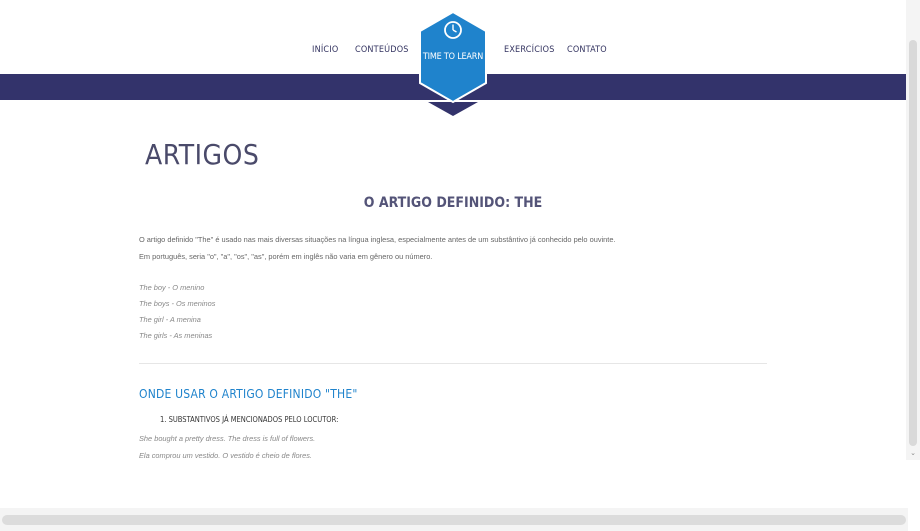  What do you see at coordinates (325, 50) in the screenshot?
I see `nav-link-inicio: INÍCIO` at bounding box center [325, 50].